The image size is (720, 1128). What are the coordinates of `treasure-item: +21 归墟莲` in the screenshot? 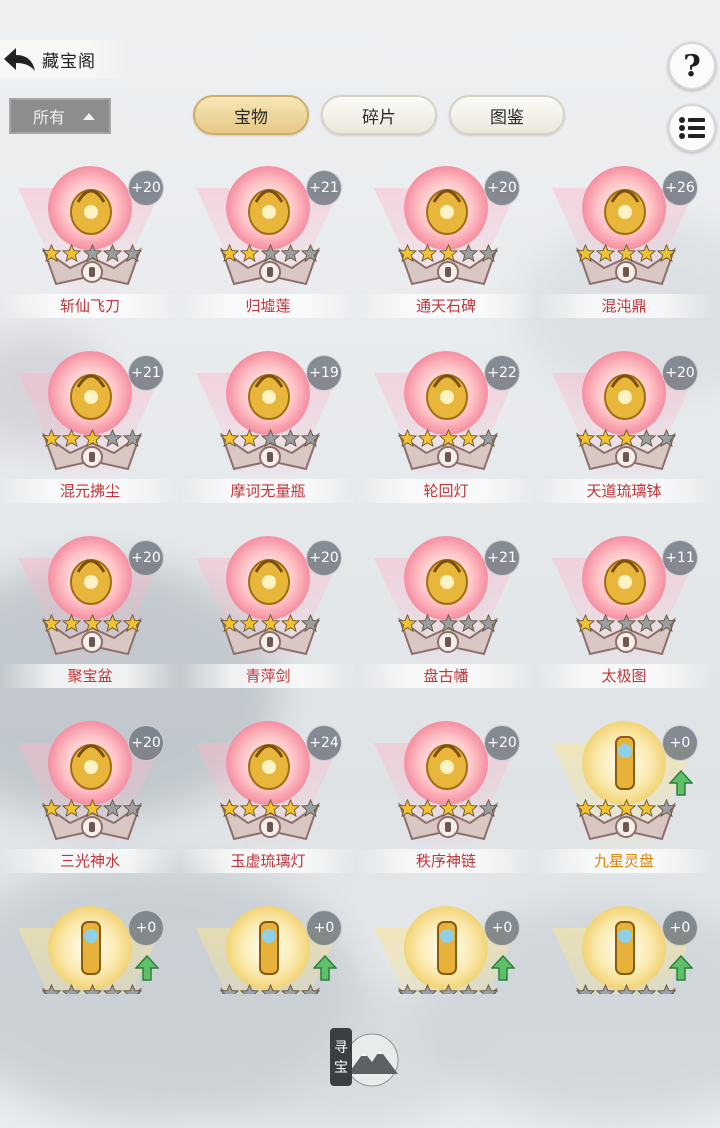 It's located at (268, 251).